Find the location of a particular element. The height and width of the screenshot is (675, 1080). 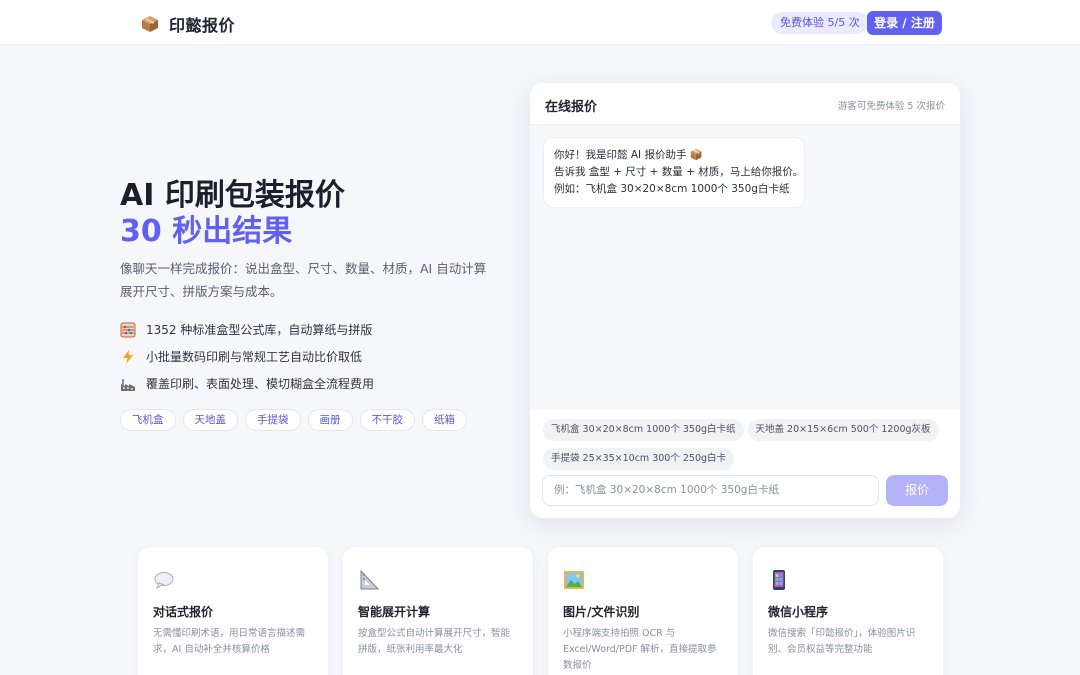

abacus-icon is located at coordinates (128, 330).